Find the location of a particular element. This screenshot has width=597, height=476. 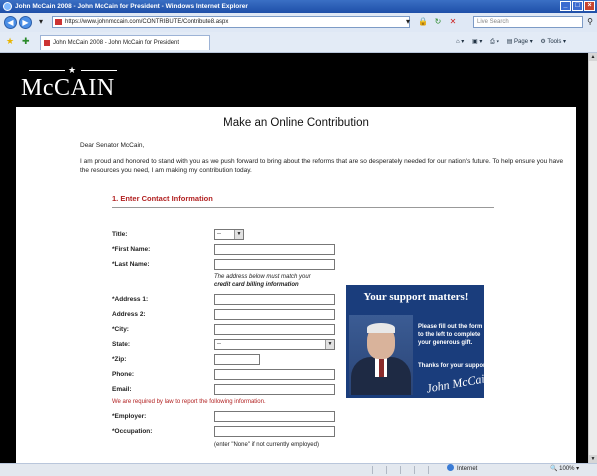

internet-explorer-icon is located at coordinates (7, 6).